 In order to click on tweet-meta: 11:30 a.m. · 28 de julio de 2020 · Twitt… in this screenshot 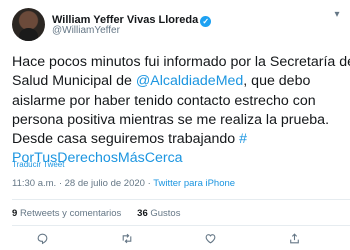, I will do `click(123, 183)`.